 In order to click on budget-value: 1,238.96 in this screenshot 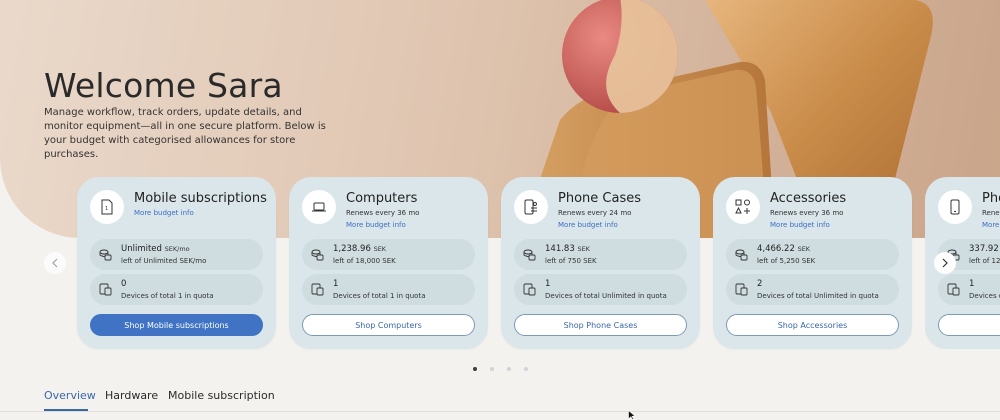, I will do `click(352, 249)`.